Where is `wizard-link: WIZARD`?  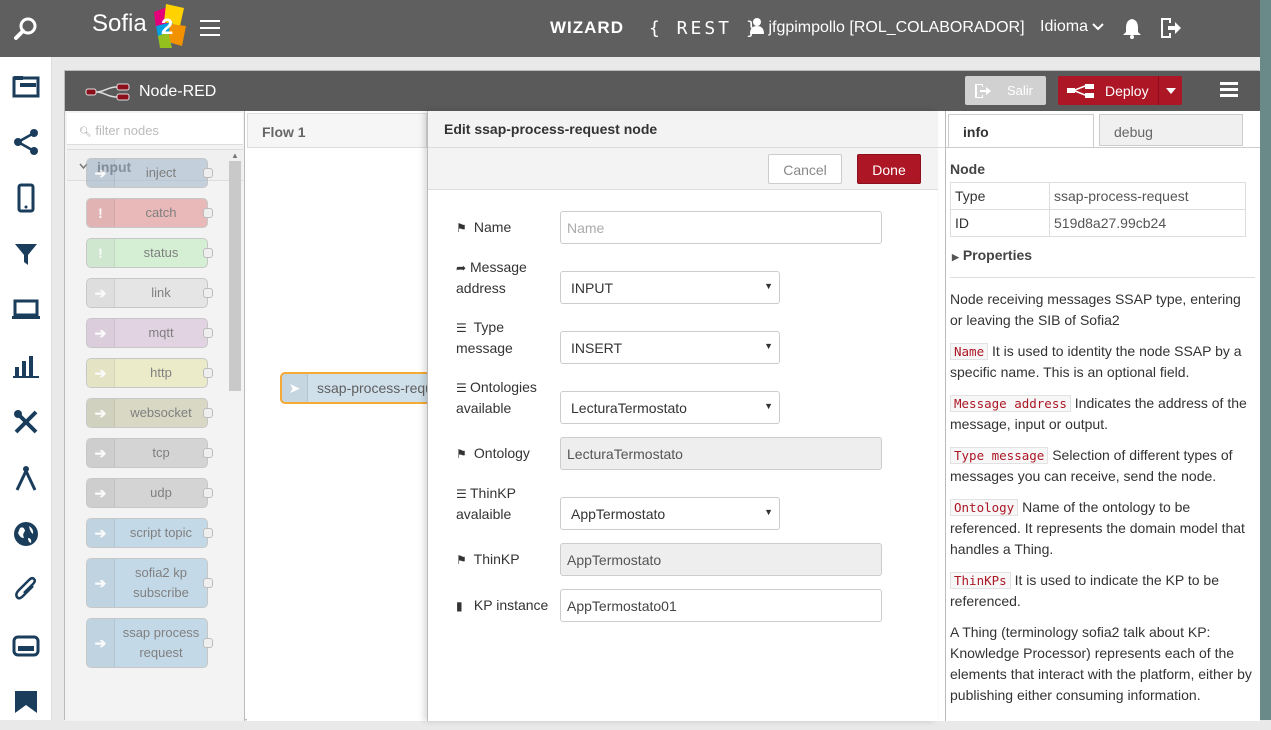 wizard-link: WIZARD is located at coordinates (587, 28).